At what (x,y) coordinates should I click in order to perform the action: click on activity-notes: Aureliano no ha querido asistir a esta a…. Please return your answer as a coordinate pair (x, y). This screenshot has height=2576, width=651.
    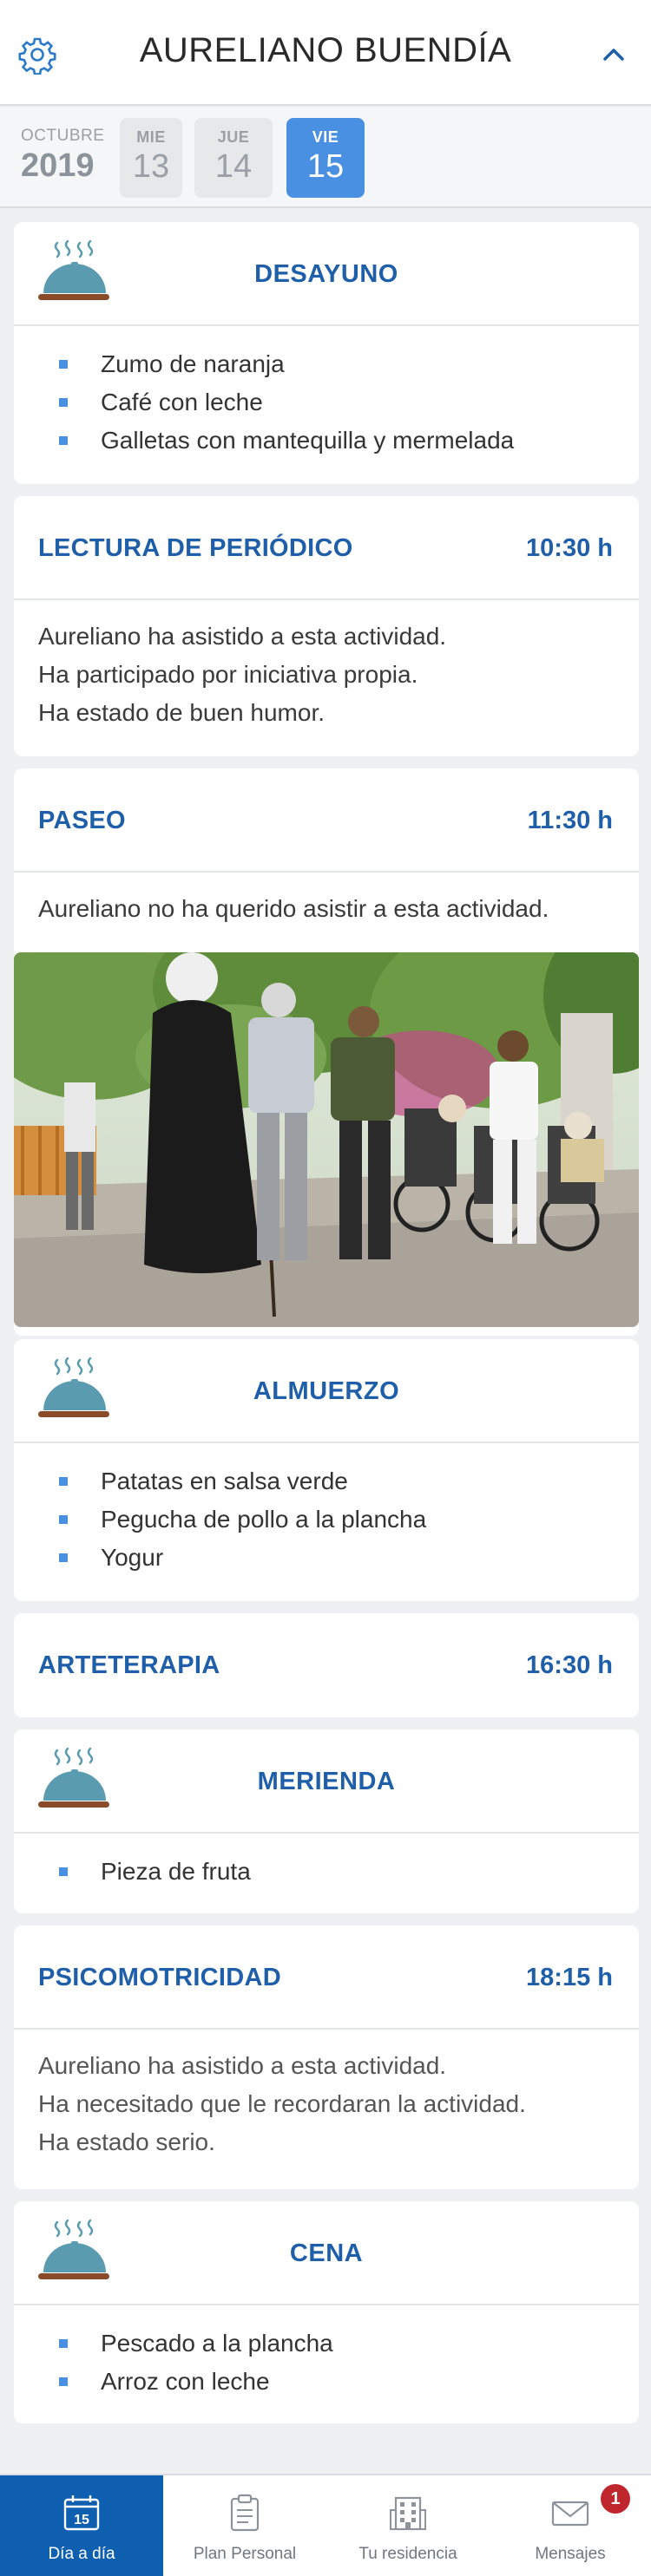
    Looking at the image, I should click on (326, 908).